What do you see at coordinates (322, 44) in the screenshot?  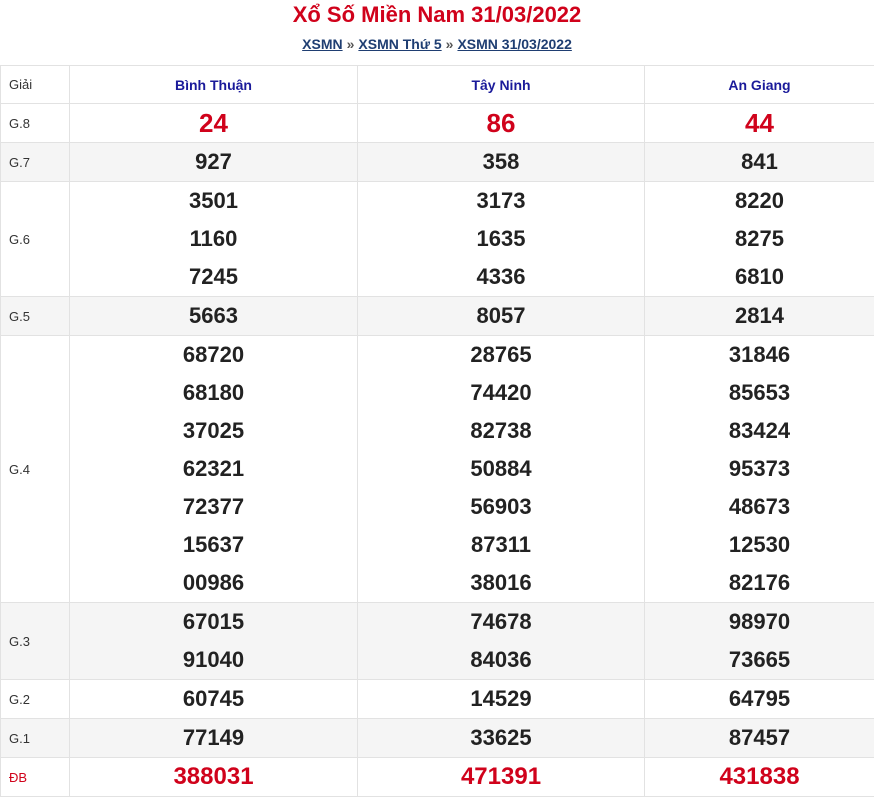 I see `breadcrumb-link-xsmn: XSMN` at bounding box center [322, 44].